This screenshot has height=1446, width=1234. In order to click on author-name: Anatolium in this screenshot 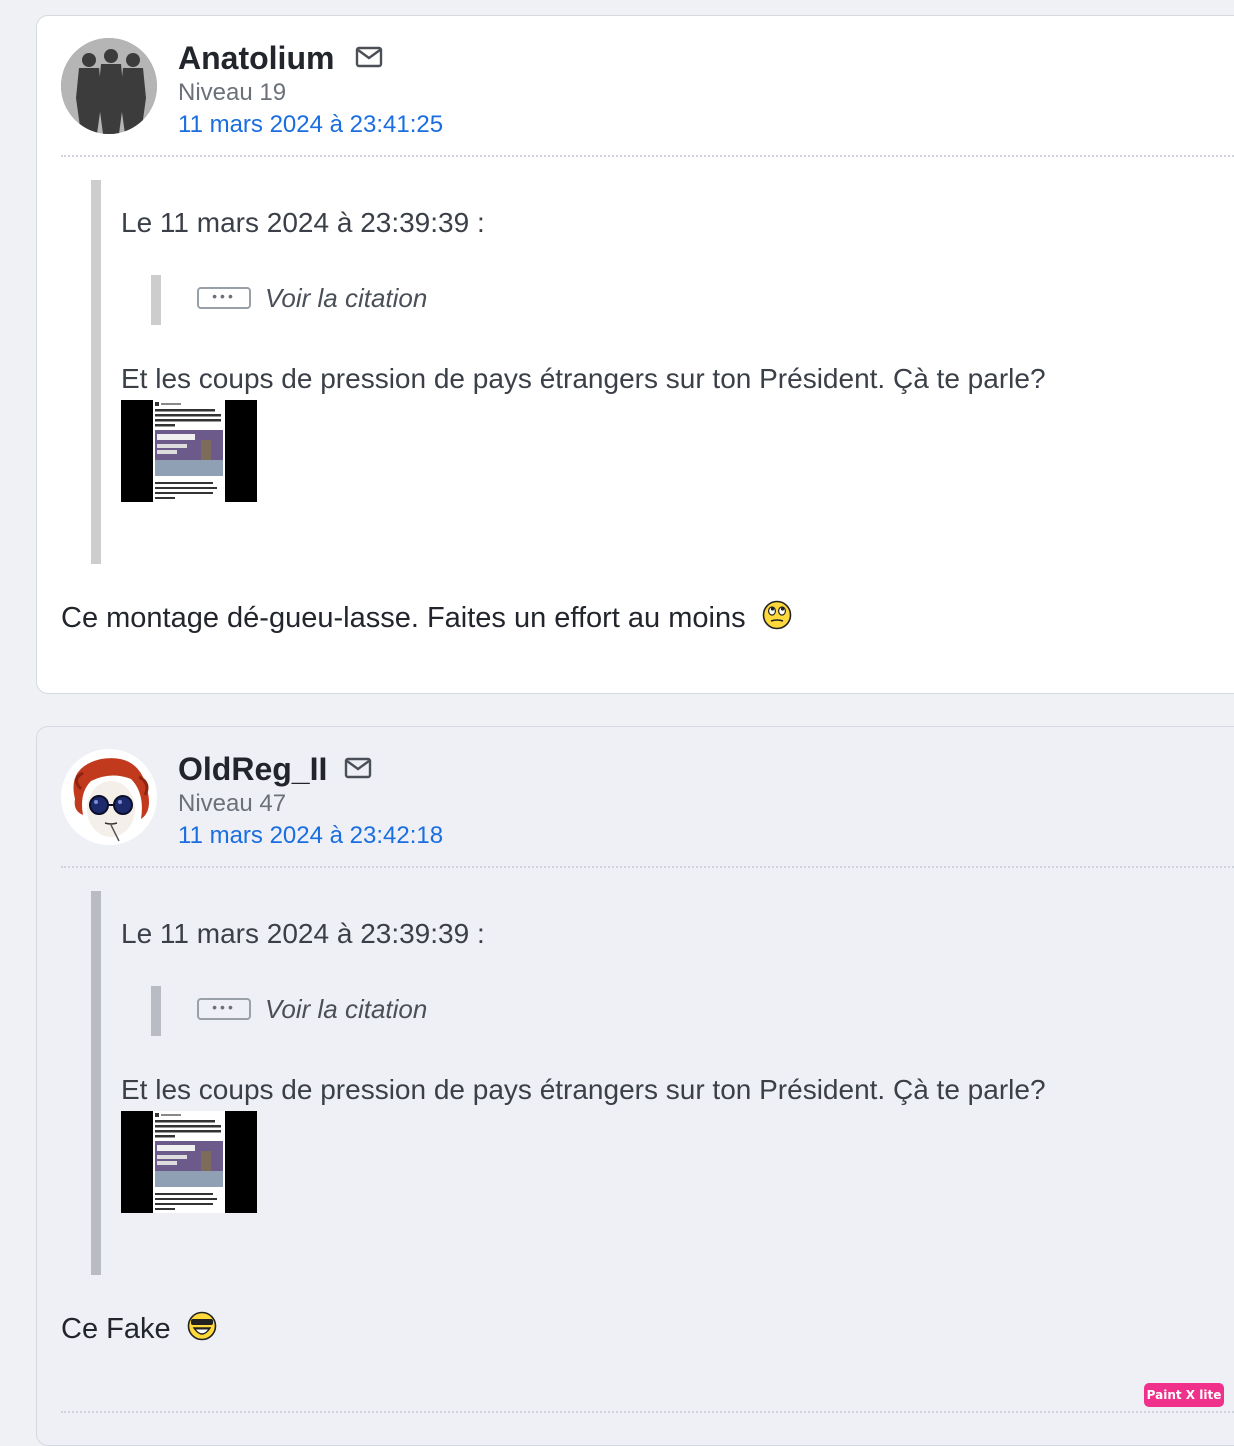, I will do `click(256, 58)`.